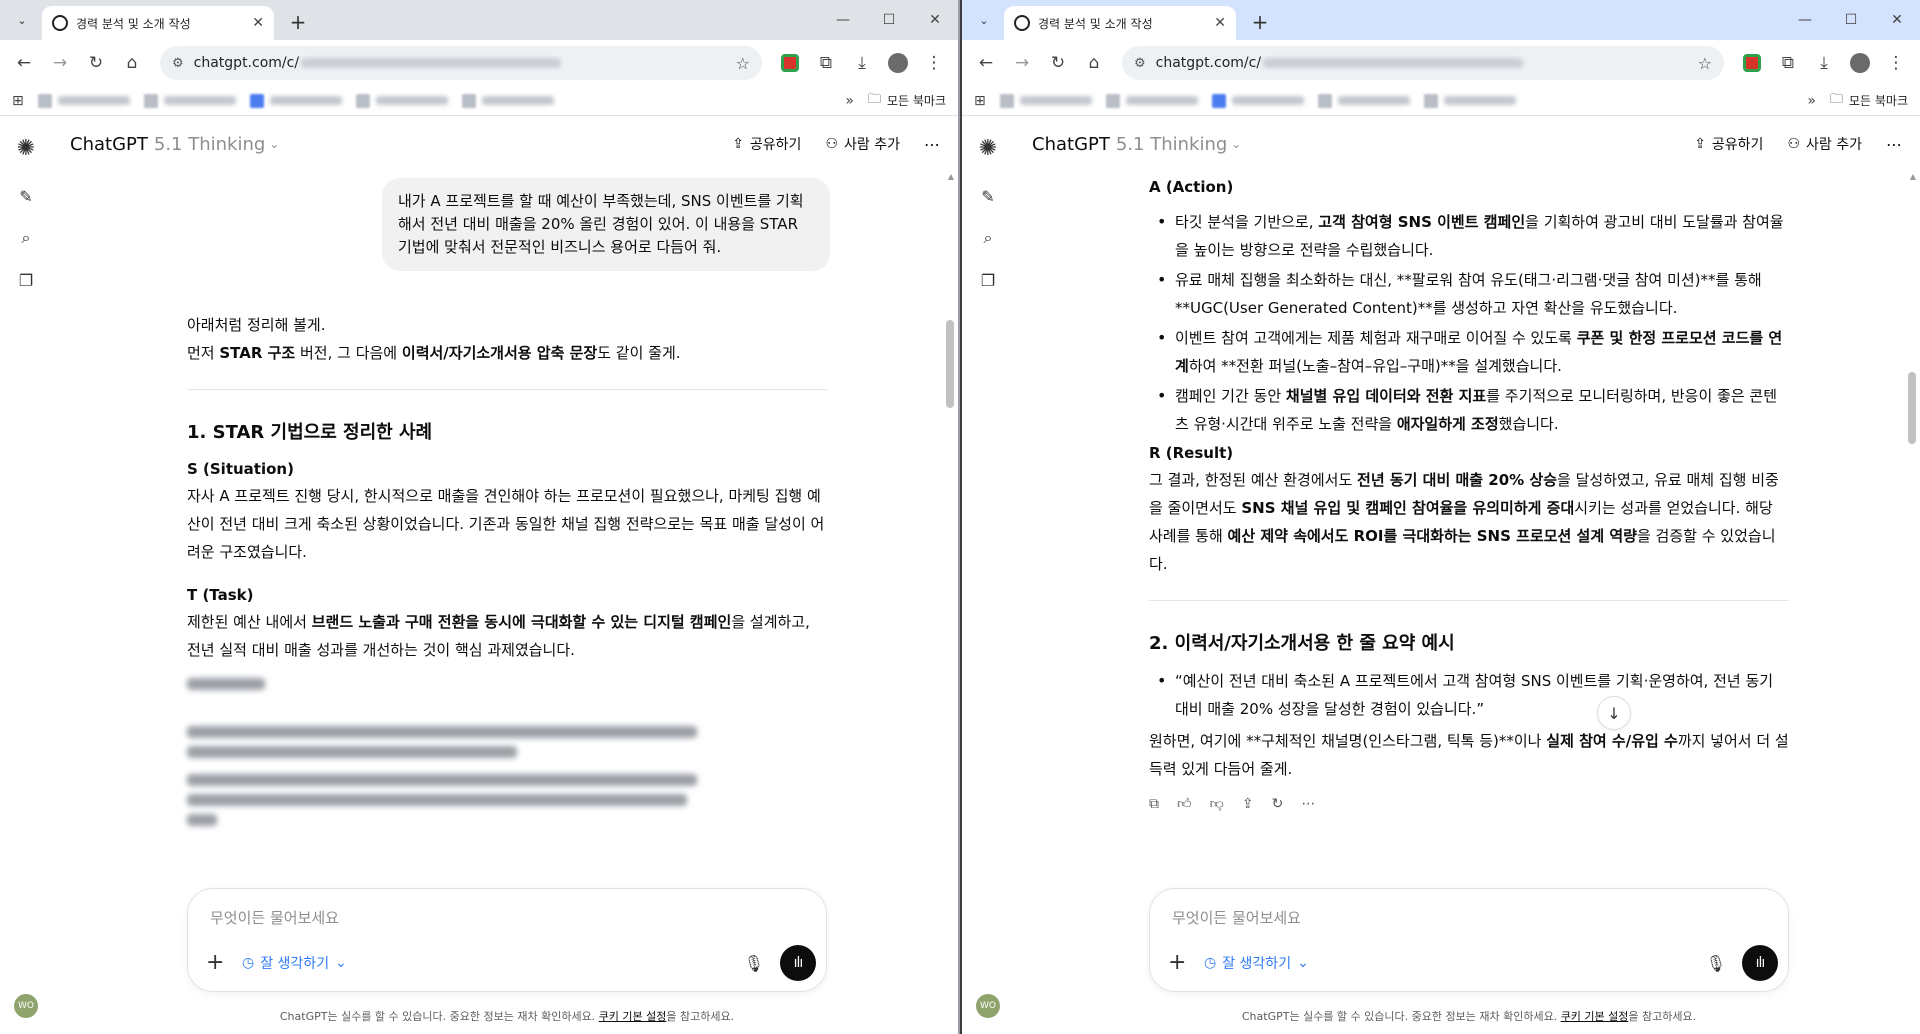 The image size is (1920, 1034). Describe the element at coordinates (1614, 713) in the screenshot. I see `scroll-to-bottom-button: ↓` at that location.